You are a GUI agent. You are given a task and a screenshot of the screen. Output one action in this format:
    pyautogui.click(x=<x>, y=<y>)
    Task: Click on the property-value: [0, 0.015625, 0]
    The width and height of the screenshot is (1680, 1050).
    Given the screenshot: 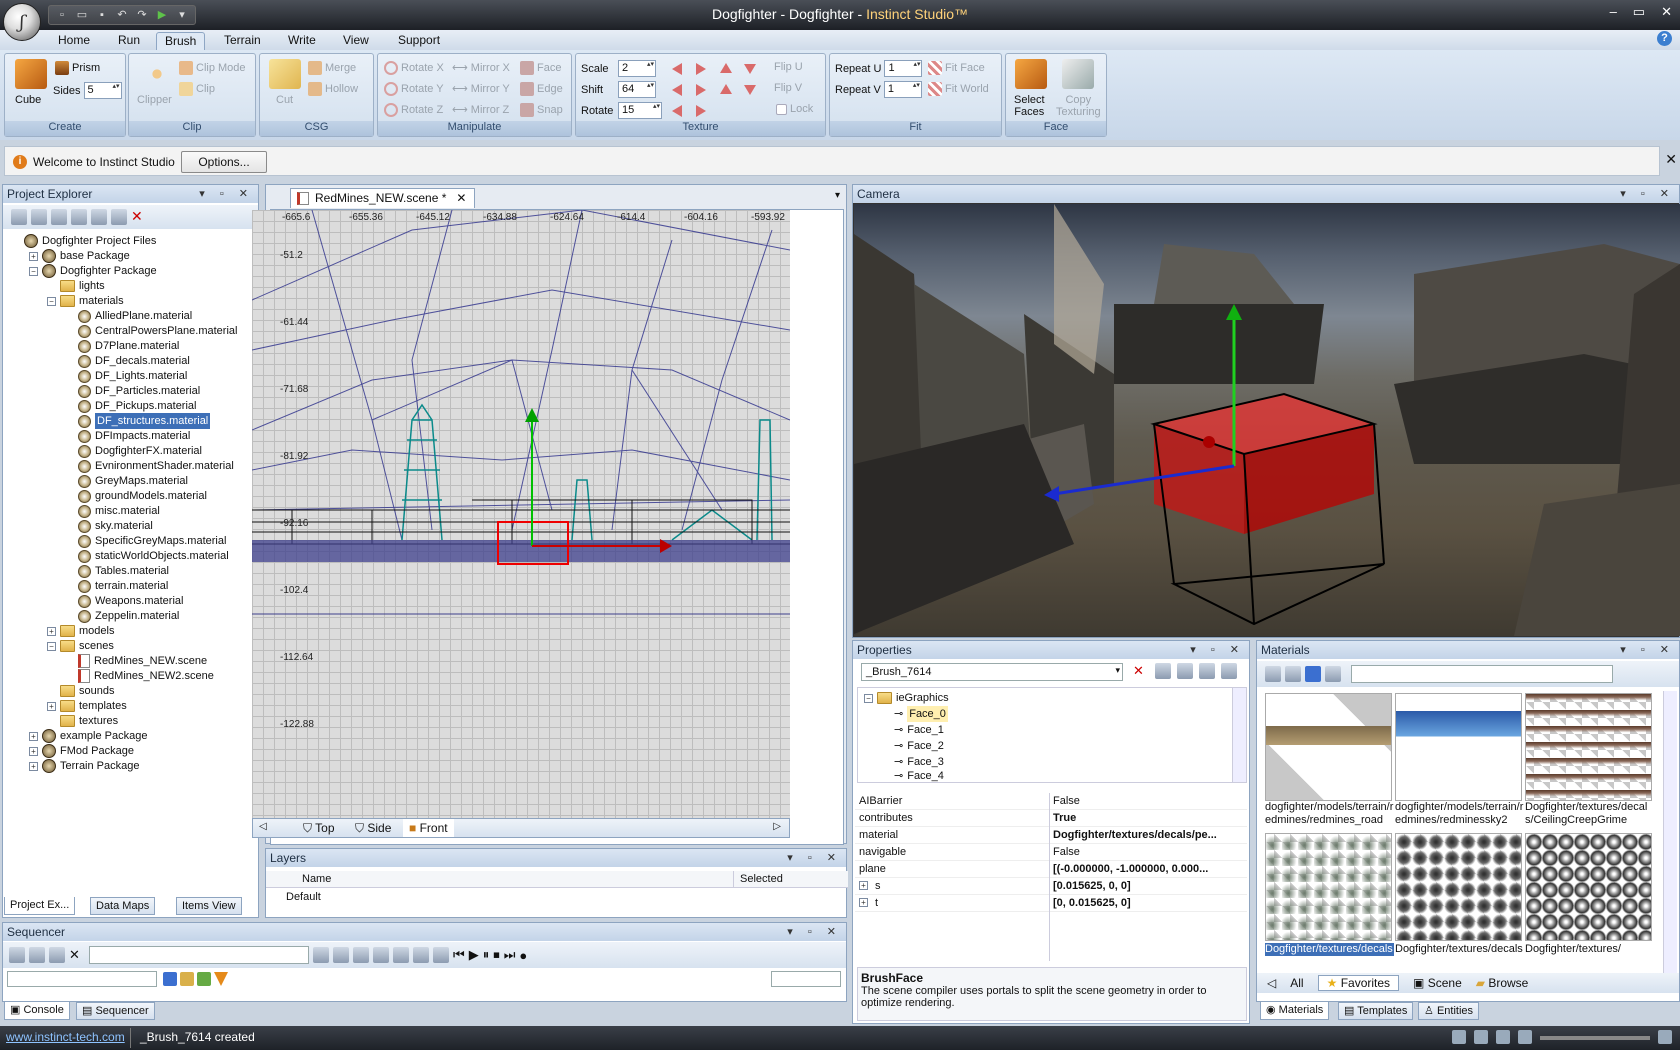 What is the action you would take?
    pyautogui.click(x=1148, y=903)
    